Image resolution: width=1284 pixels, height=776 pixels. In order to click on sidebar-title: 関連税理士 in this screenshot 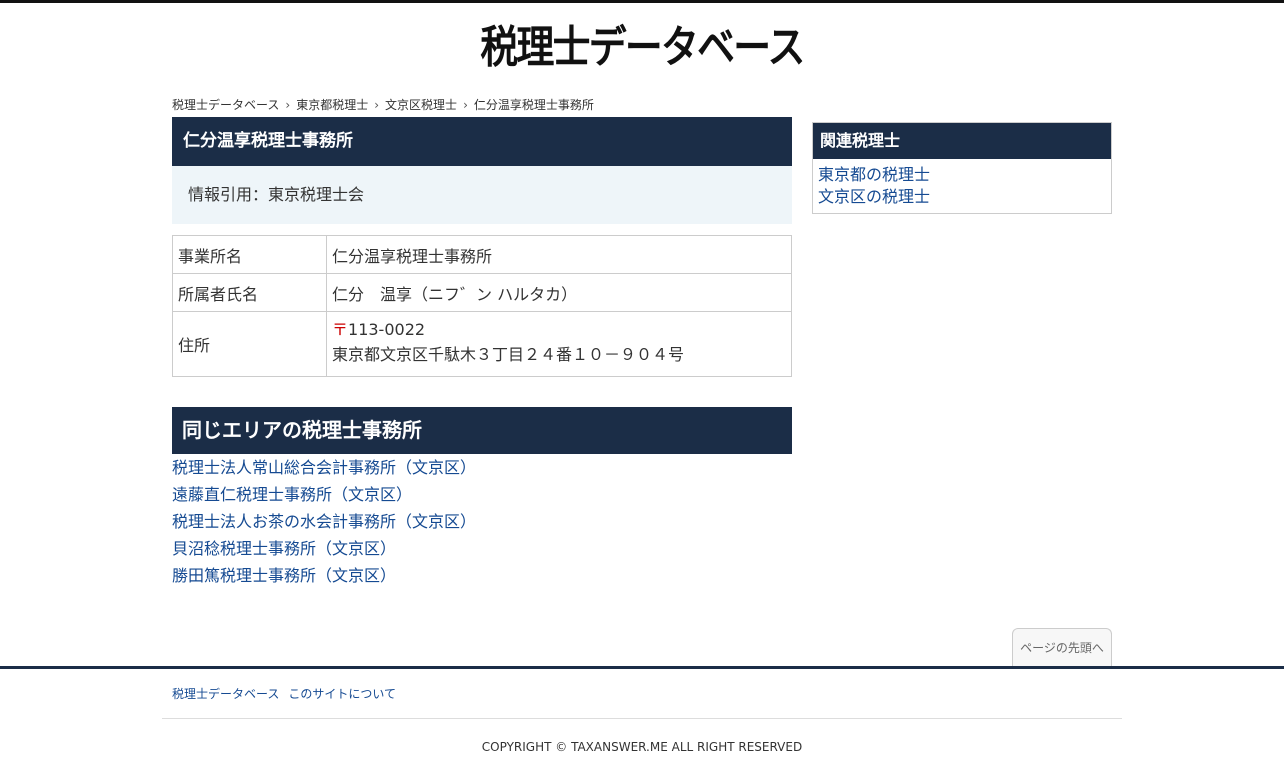, I will do `click(962, 141)`.